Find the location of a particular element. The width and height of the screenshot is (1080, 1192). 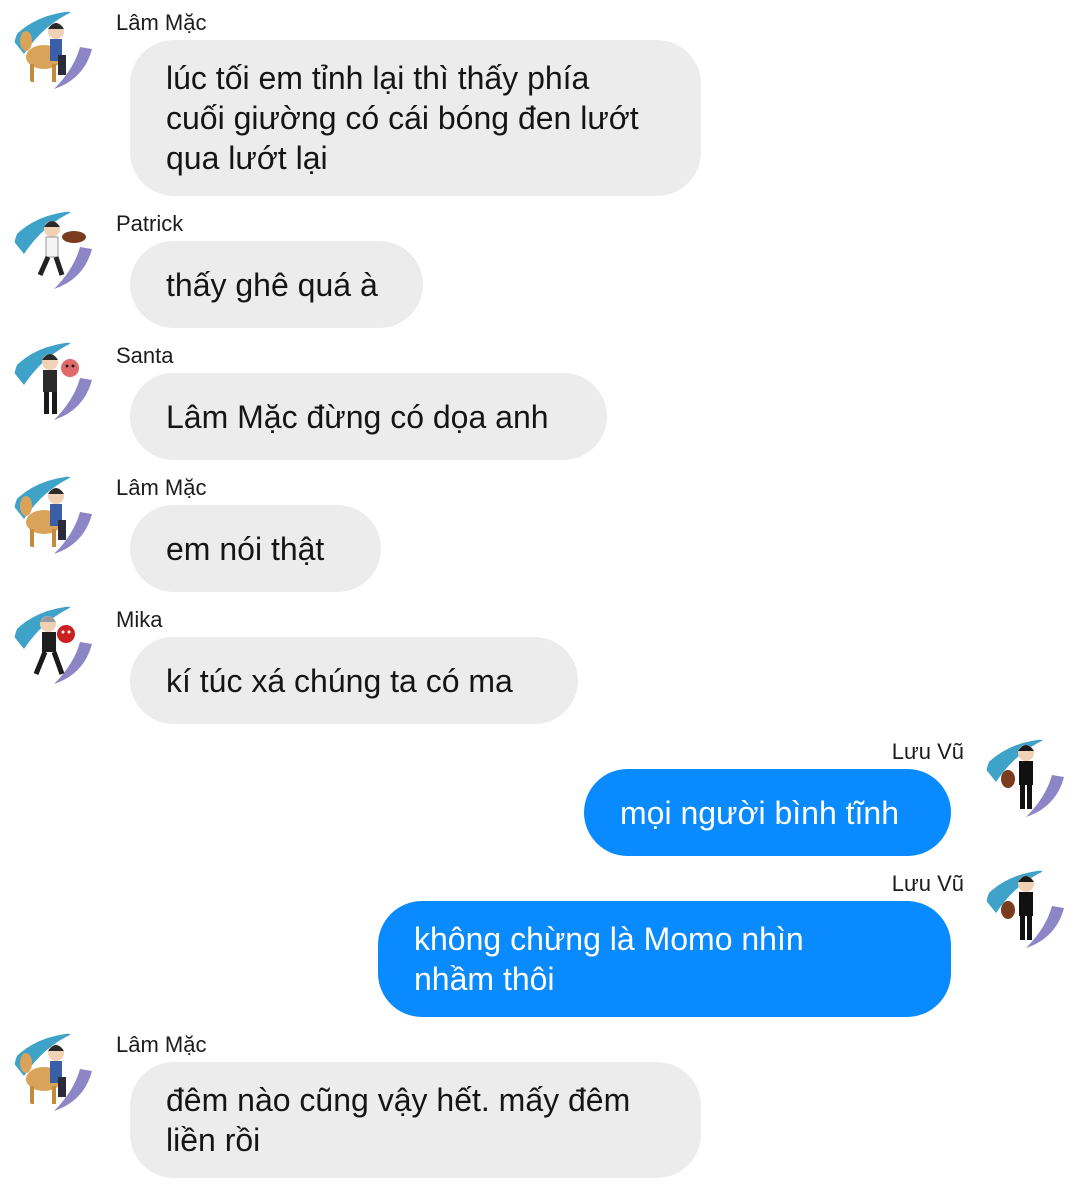

message-text-line: lúc tối em tỉnh lại thì thấy phía is located at coordinates (378, 78).